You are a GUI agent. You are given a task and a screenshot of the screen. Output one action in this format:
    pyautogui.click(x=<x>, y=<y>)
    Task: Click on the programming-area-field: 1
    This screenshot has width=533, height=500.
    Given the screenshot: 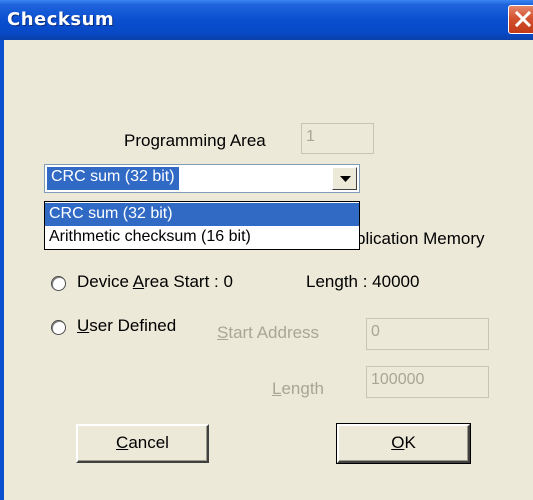 What is the action you would take?
    pyautogui.click(x=337, y=138)
    